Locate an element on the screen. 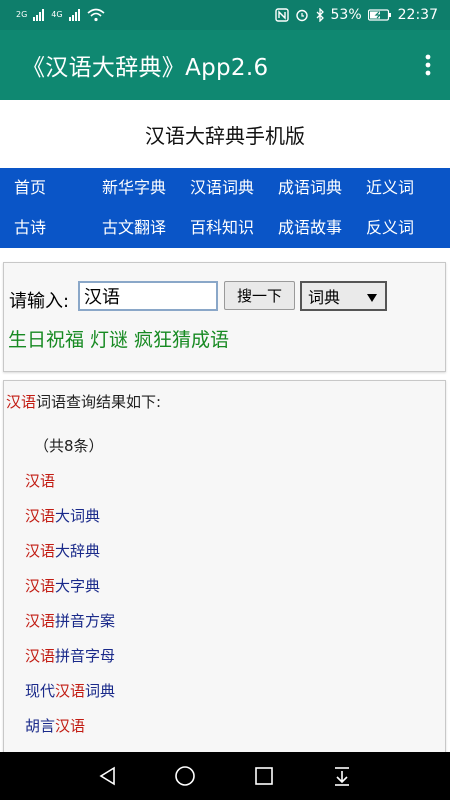 Image resolution: width=450 pixels, height=800 pixels. nav-idiom-stories: 成语故事 is located at coordinates (310, 228).